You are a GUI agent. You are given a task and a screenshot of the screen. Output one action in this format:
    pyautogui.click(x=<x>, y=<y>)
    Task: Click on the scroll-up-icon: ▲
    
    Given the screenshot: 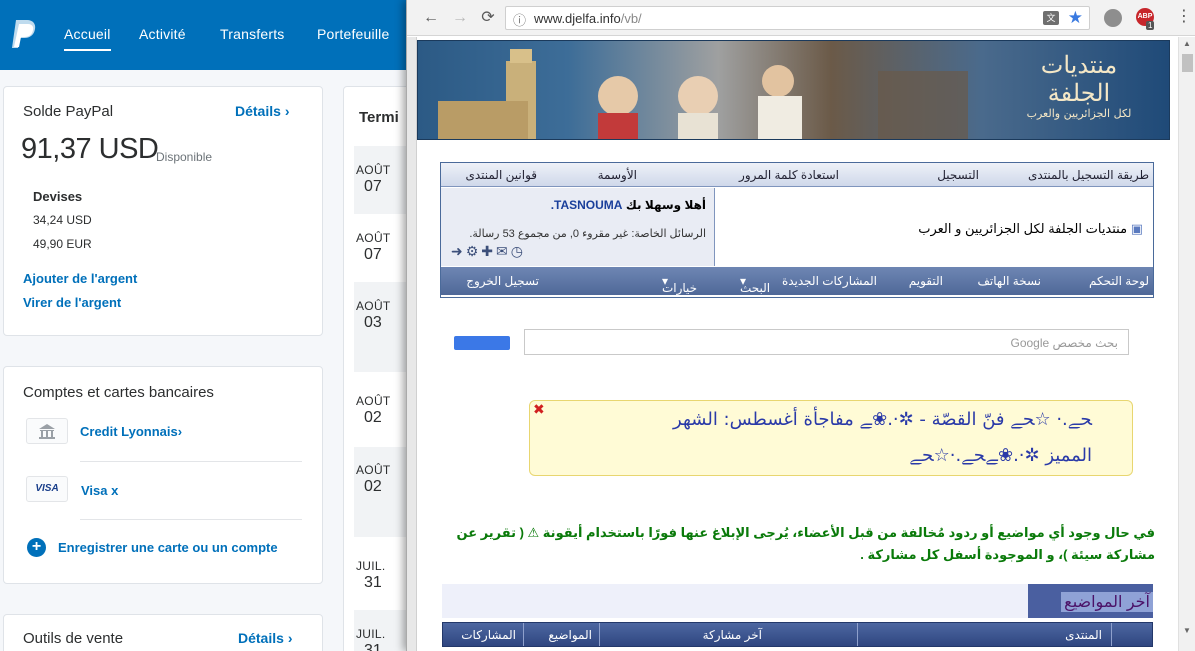 What is the action you would take?
    pyautogui.click(x=1187, y=43)
    